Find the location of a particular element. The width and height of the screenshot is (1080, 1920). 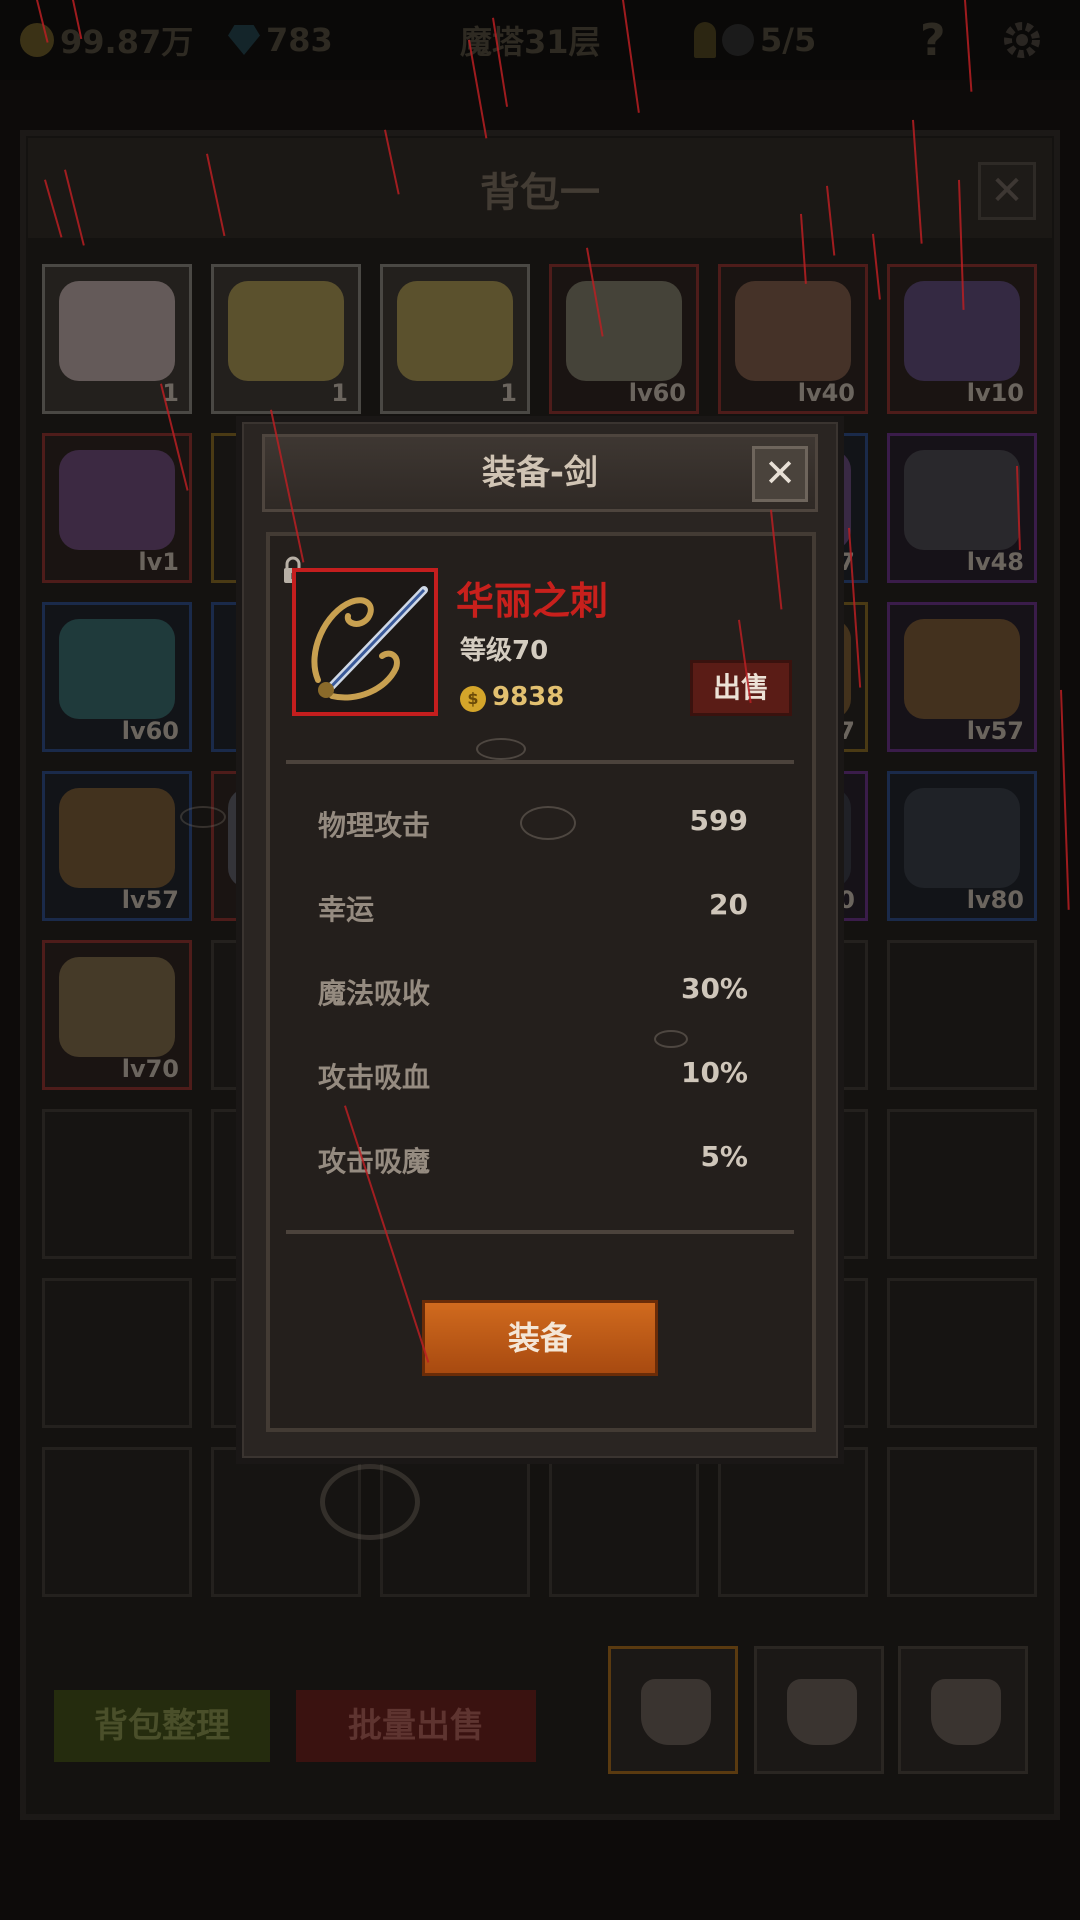

gold-amount: 99.87万 is located at coordinates (127, 42).